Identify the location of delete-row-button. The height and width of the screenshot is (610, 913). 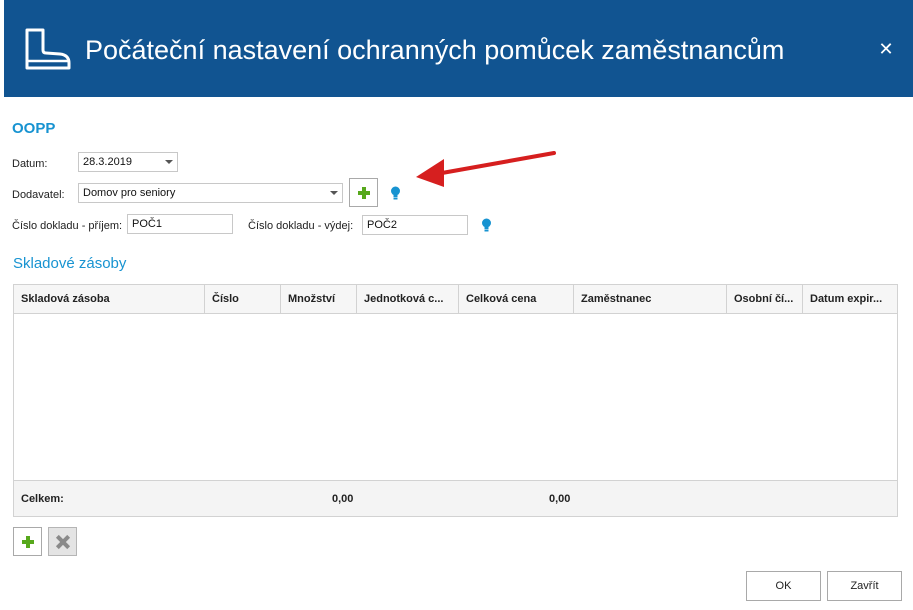
(62, 541).